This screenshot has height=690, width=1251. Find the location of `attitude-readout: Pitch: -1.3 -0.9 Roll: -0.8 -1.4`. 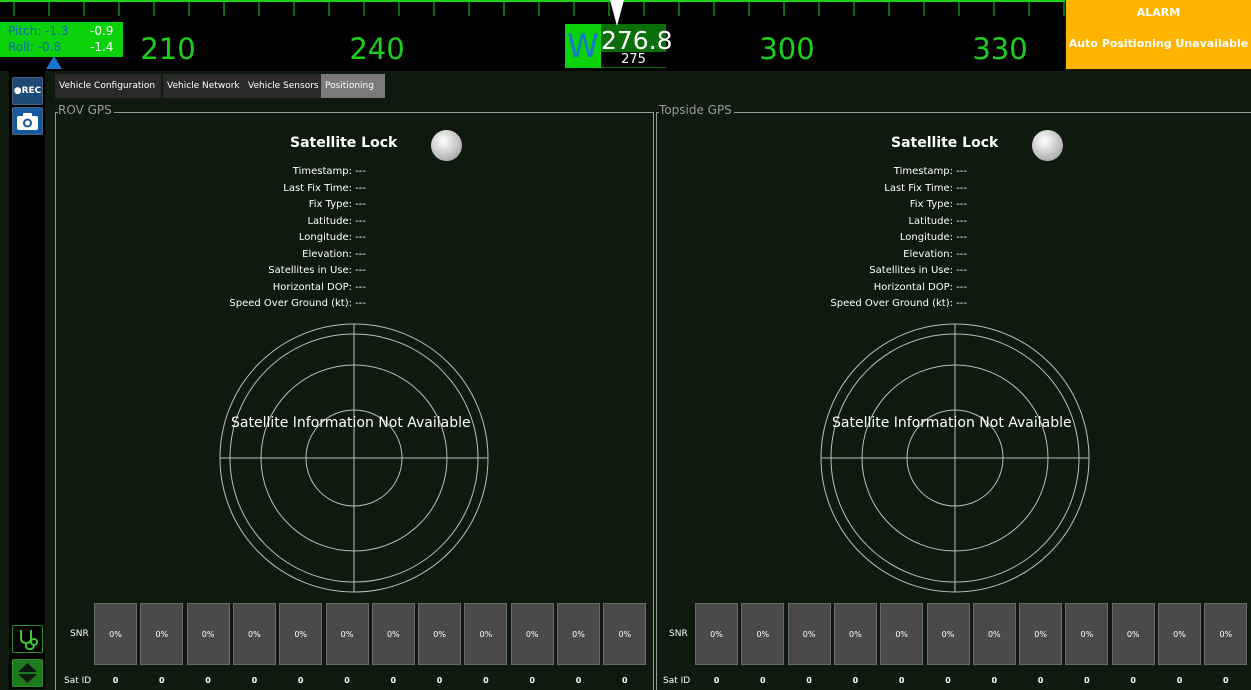

attitude-readout: Pitch: -1.3 -0.9 Roll: -0.8 -1.4 is located at coordinates (61, 39).